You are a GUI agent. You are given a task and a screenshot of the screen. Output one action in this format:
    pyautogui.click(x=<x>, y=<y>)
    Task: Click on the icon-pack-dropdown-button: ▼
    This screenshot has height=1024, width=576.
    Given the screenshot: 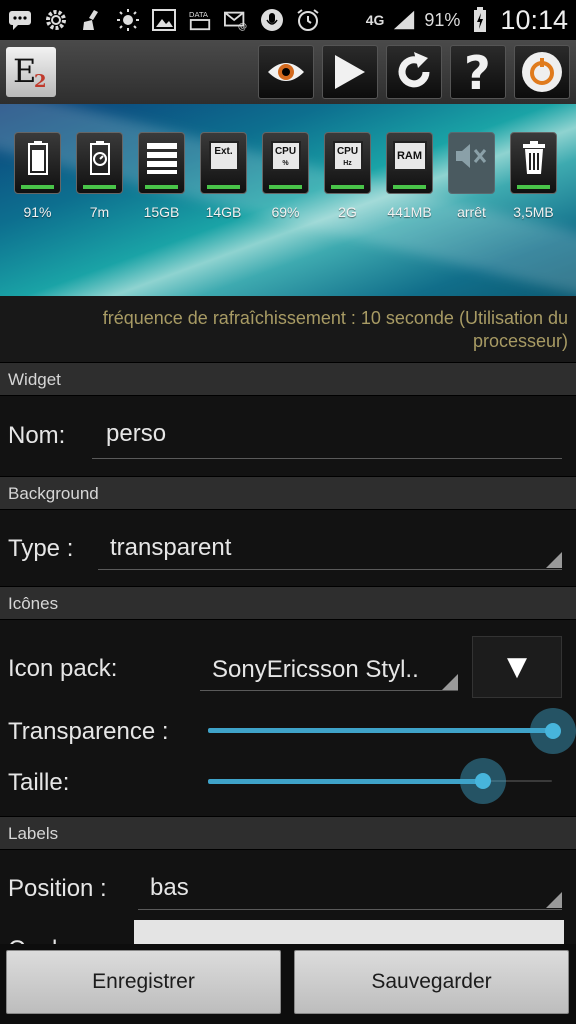 What is the action you would take?
    pyautogui.click(x=517, y=667)
    